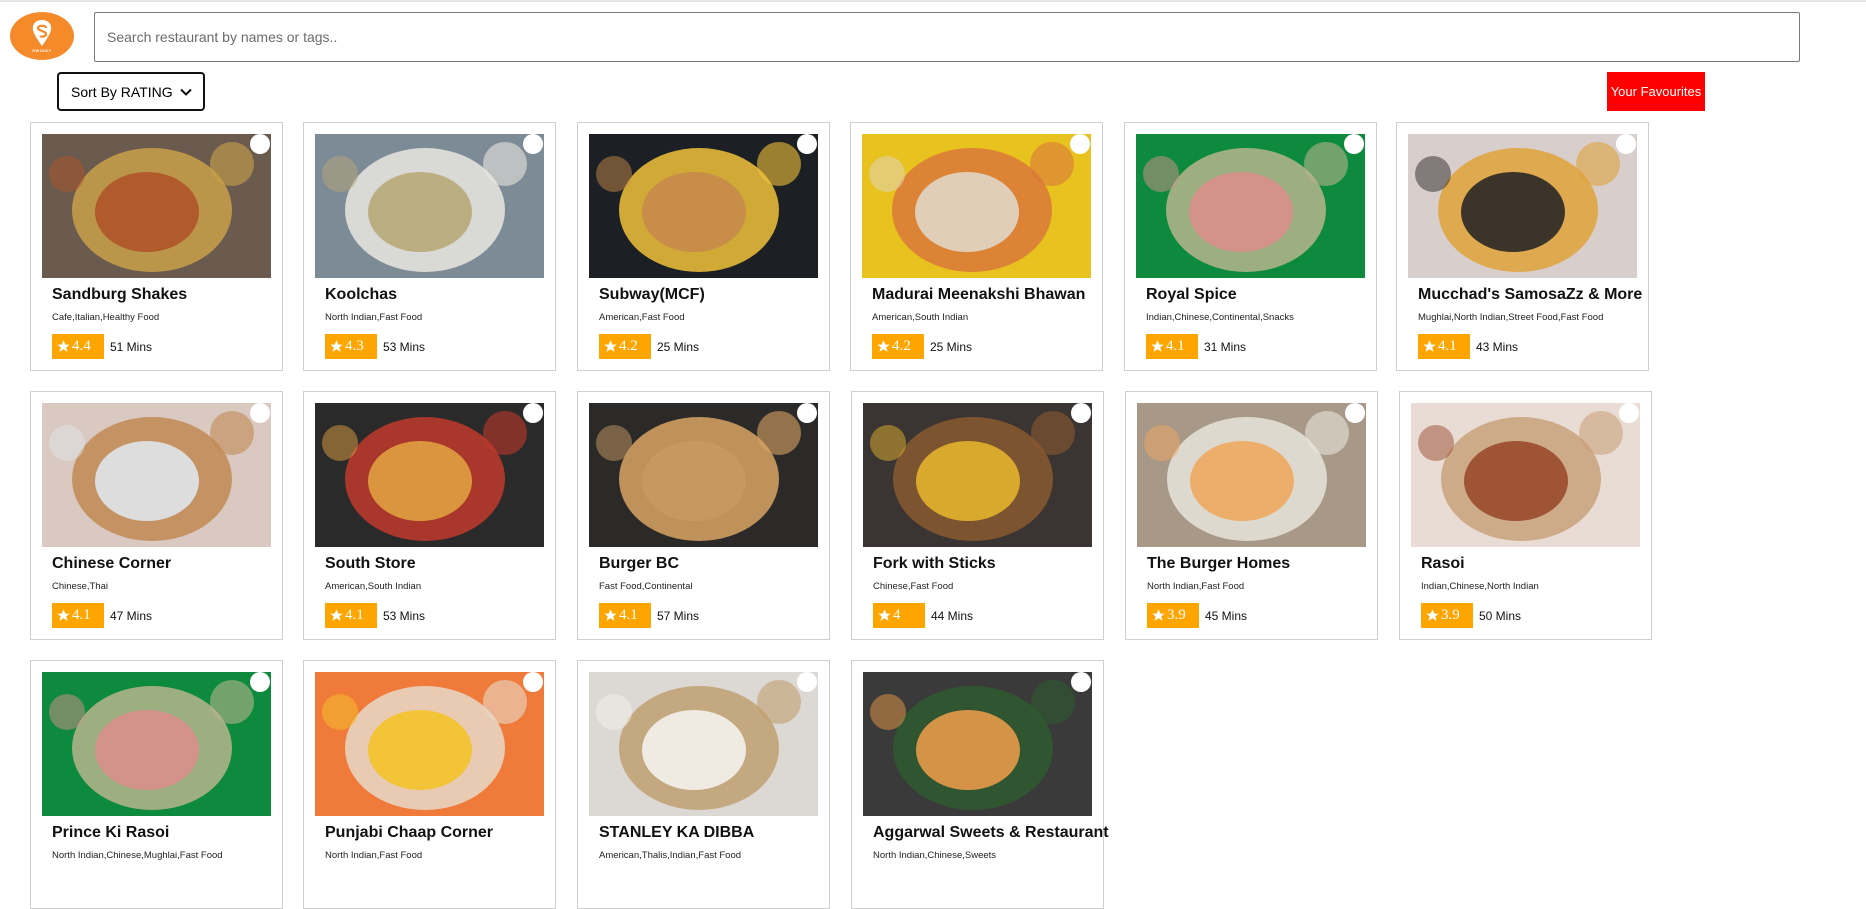  What do you see at coordinates (1220, 317) in the screenshot?
I see `restaurant-tags: Indian,Chinese,Continental,Snacks` at bounding box center [1220, 317].